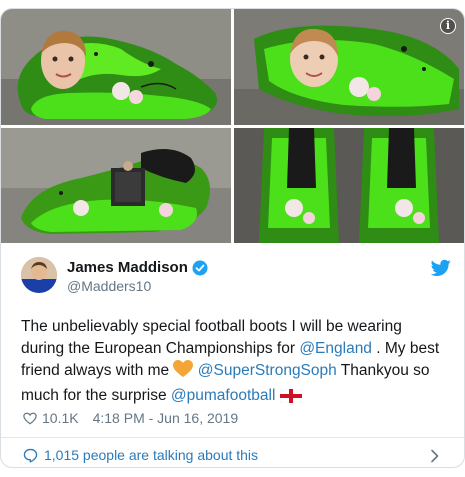  Describe the element at coordinates (267, 370) in the screenshot. I see `mention-superstrongsoph-link: @SuperStrongSoph` at that location.